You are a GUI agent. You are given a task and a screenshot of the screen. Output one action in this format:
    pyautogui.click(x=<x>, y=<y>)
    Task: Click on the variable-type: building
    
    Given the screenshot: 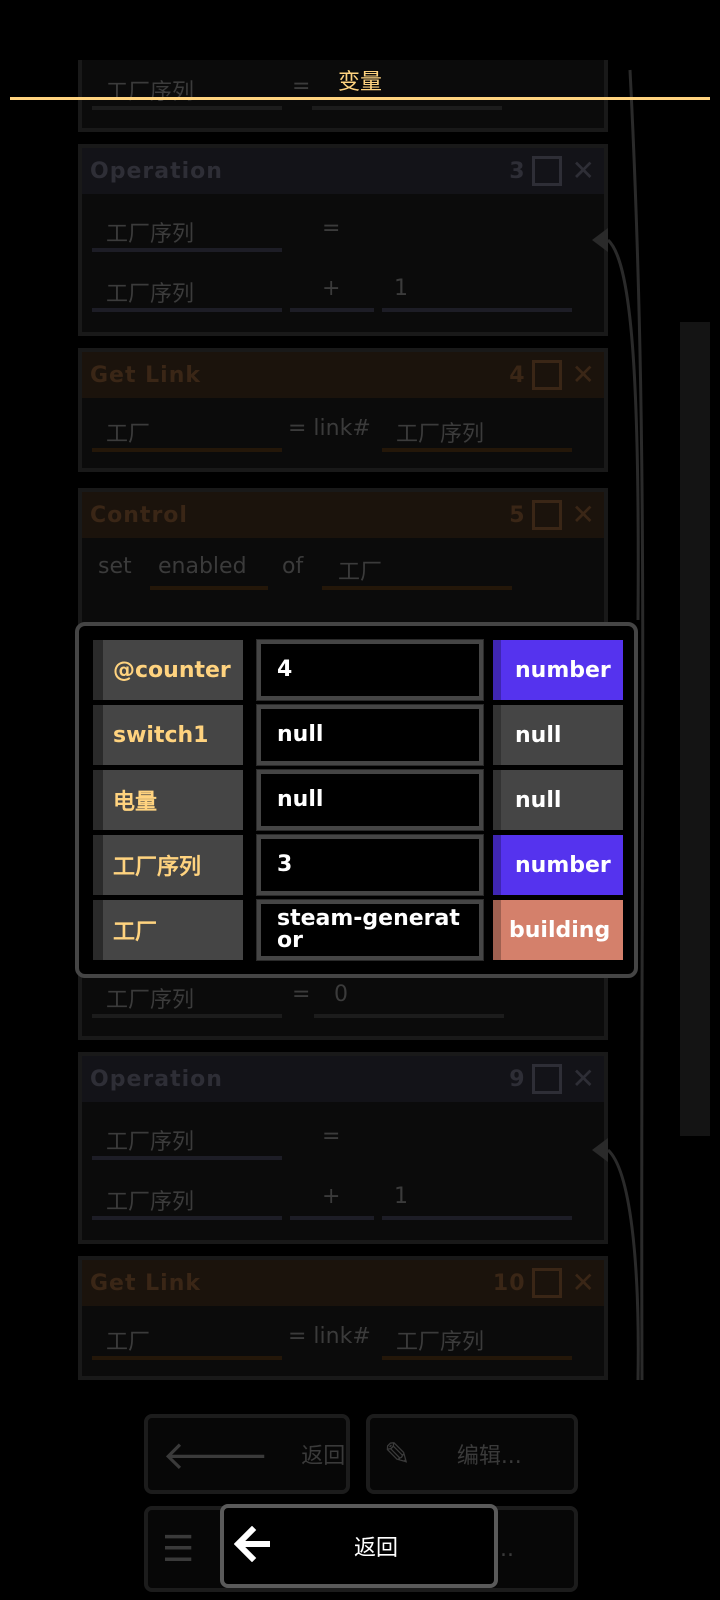 What is the action you would take?
    pyautogui.click(x=558, y=930)
    